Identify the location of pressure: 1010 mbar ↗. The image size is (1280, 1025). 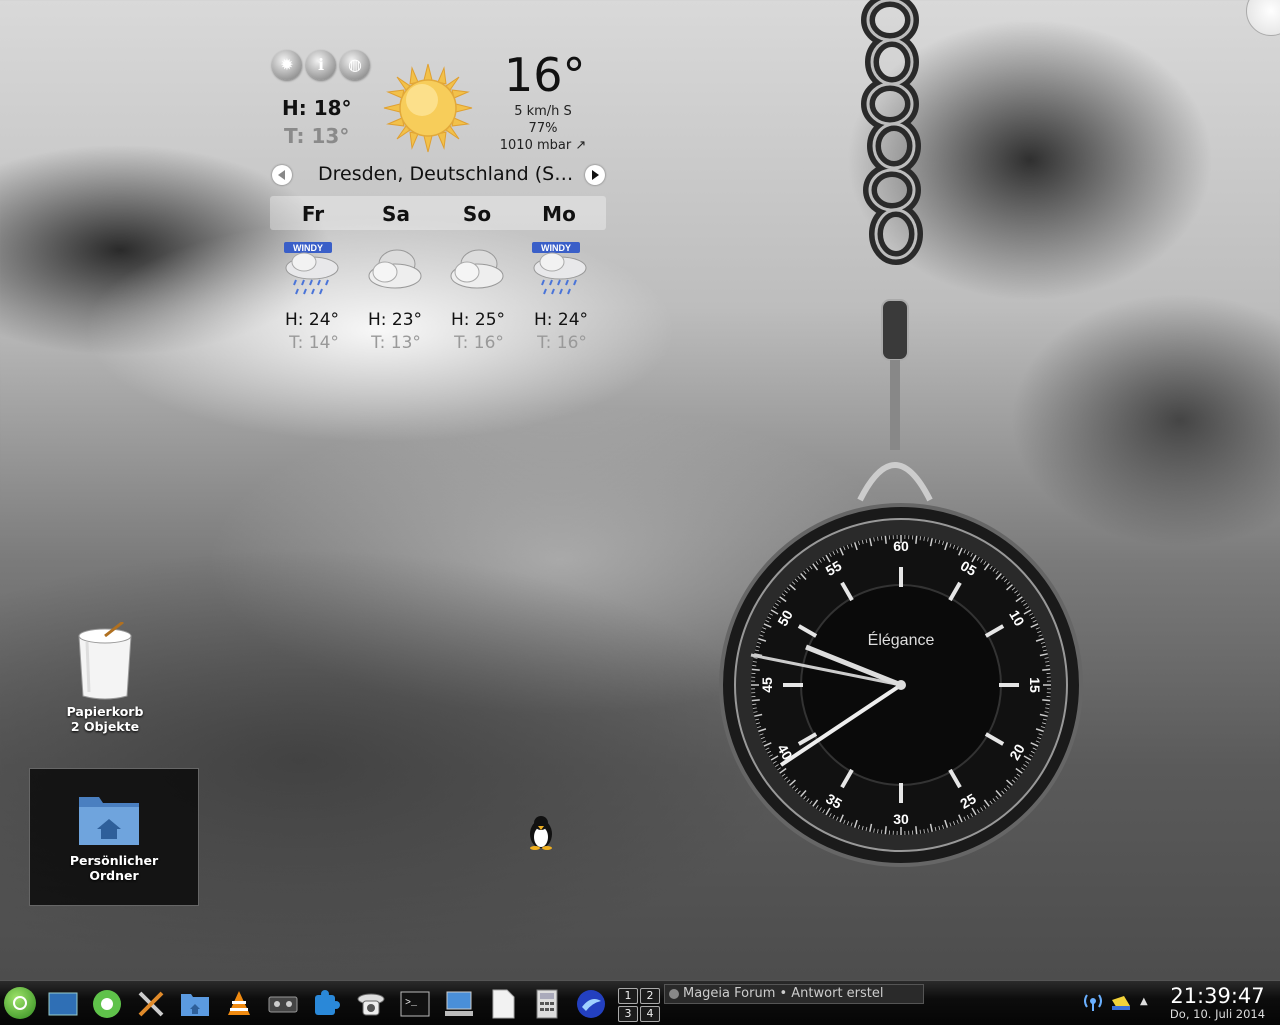
(543, 145).